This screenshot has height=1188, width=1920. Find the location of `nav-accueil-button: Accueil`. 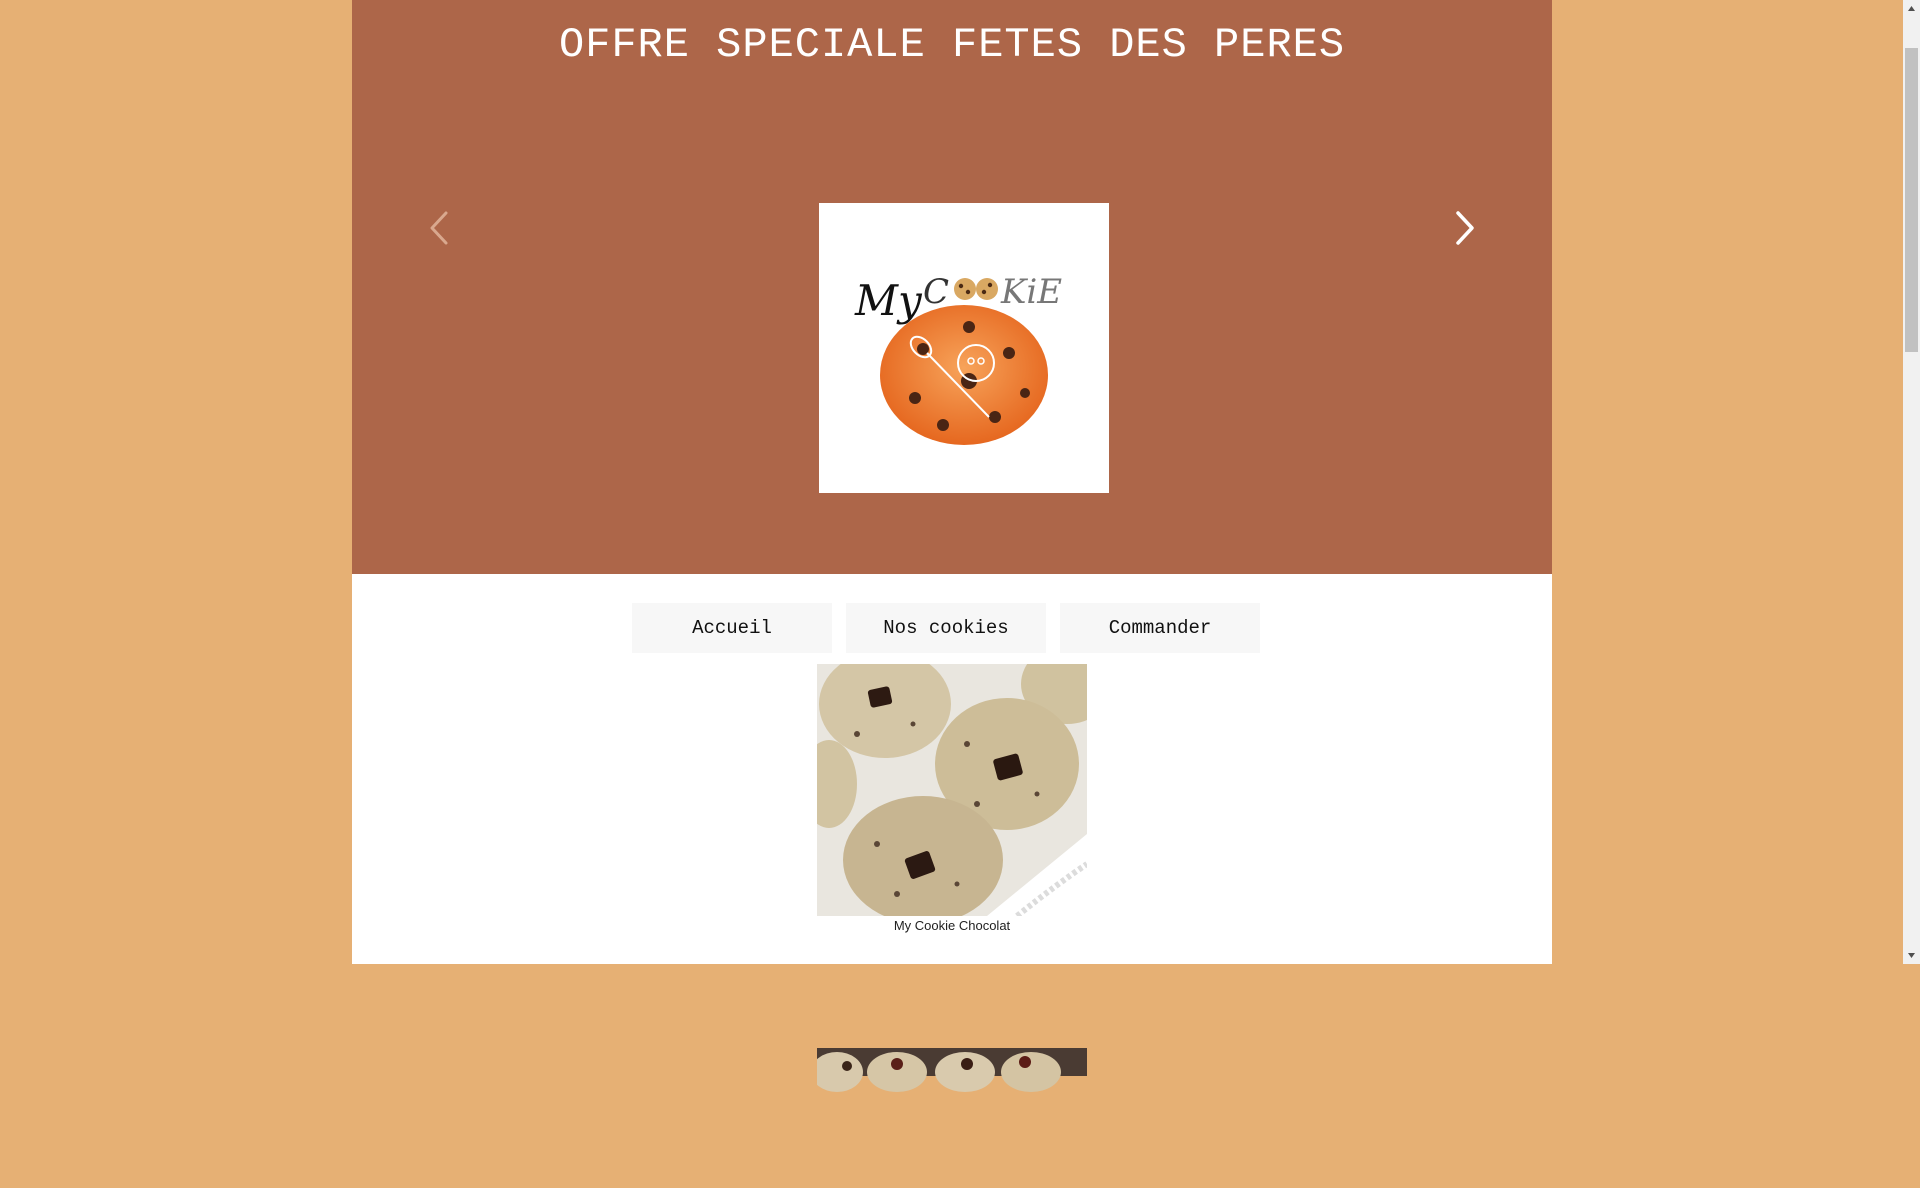

nav-accueil-button: Accueil is located at coordinates (732, 628).